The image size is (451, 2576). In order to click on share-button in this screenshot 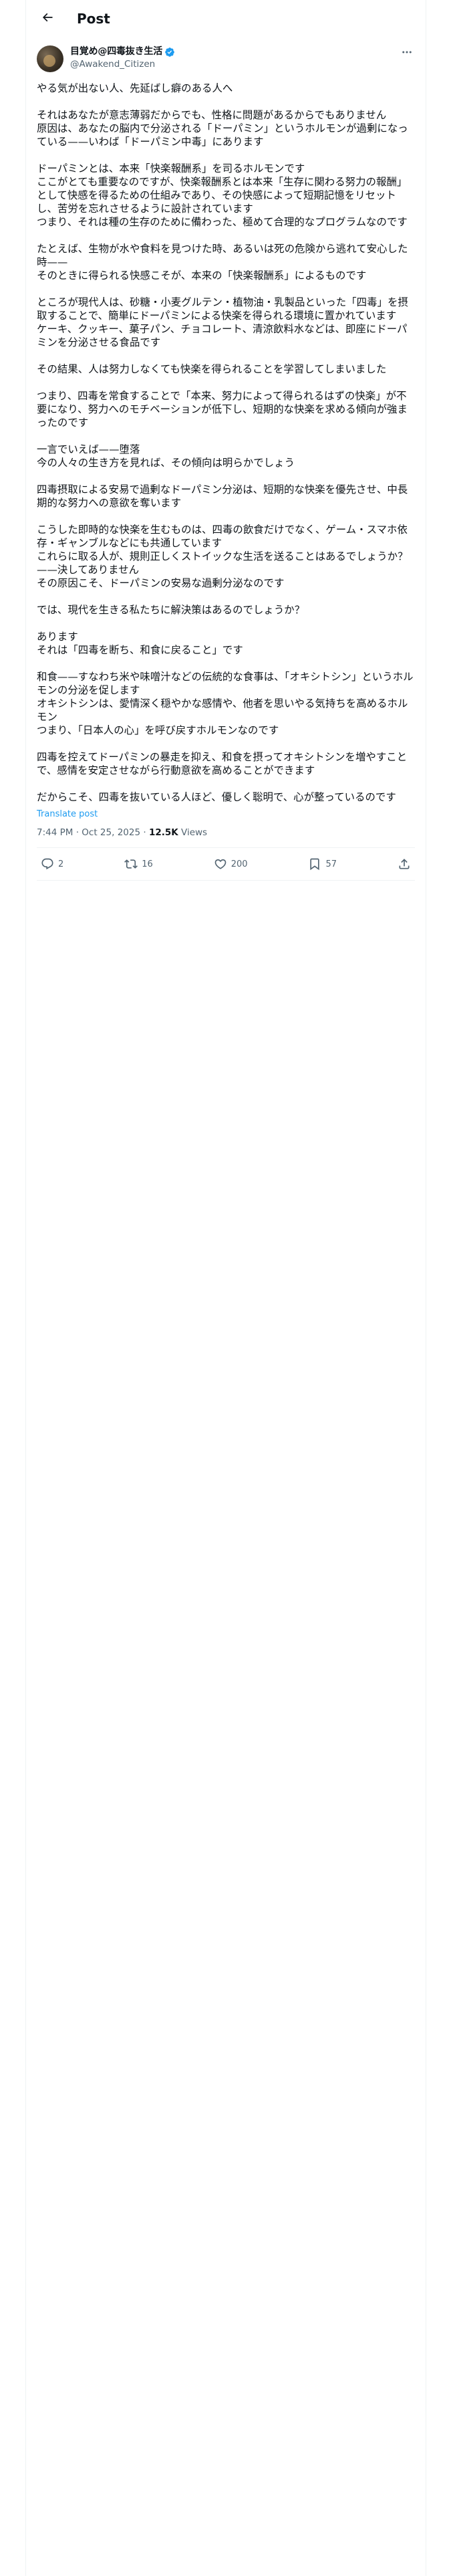, I will do `click(404, 864)`.